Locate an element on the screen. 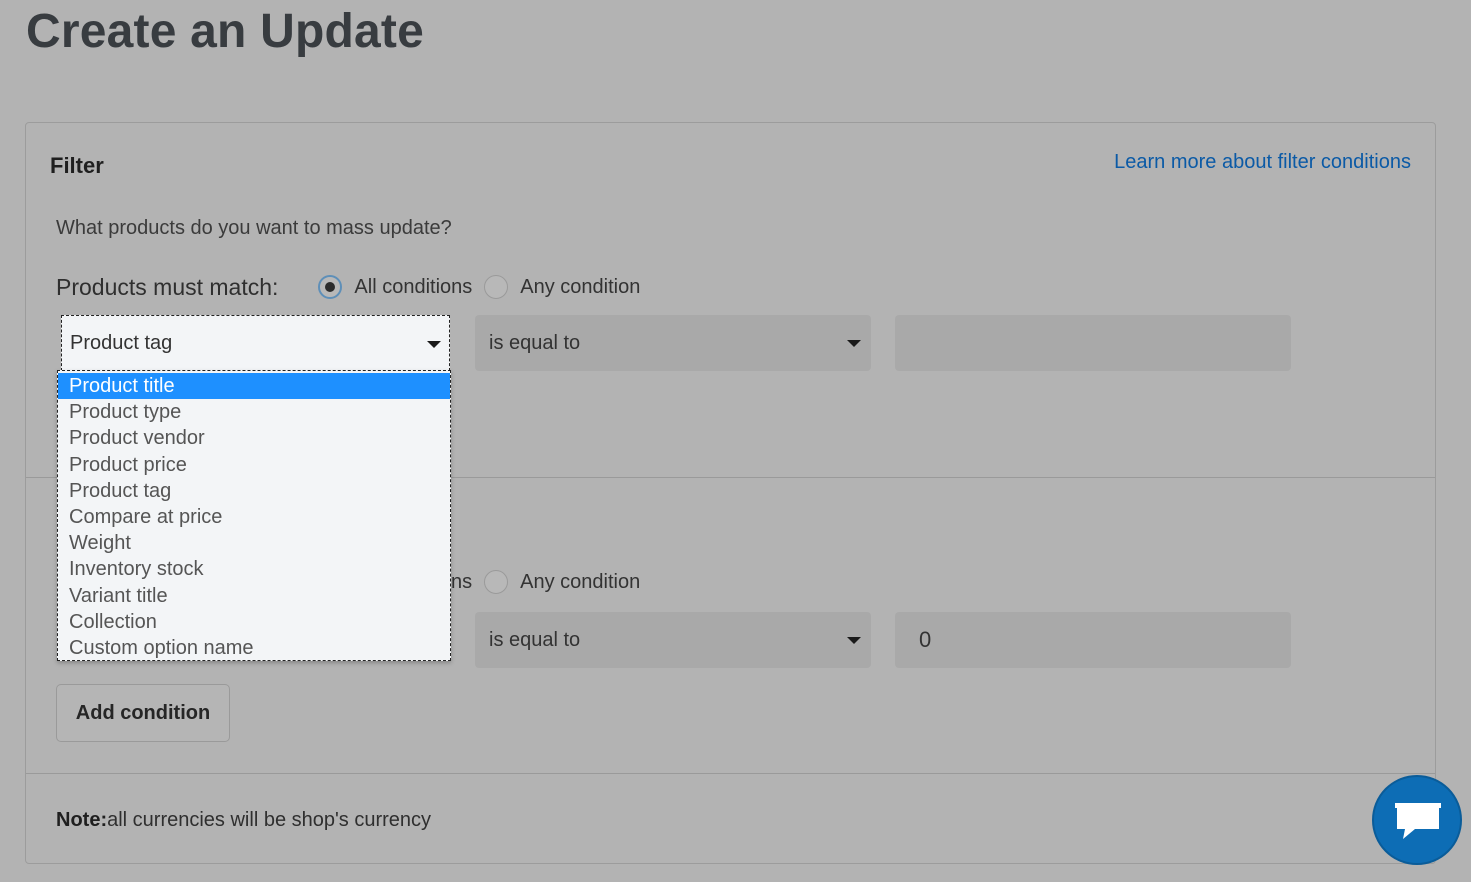 The width and height of the screenshot is (1471, 882). radio-all-conditions: All conditions is located at coordinates (395, 287).